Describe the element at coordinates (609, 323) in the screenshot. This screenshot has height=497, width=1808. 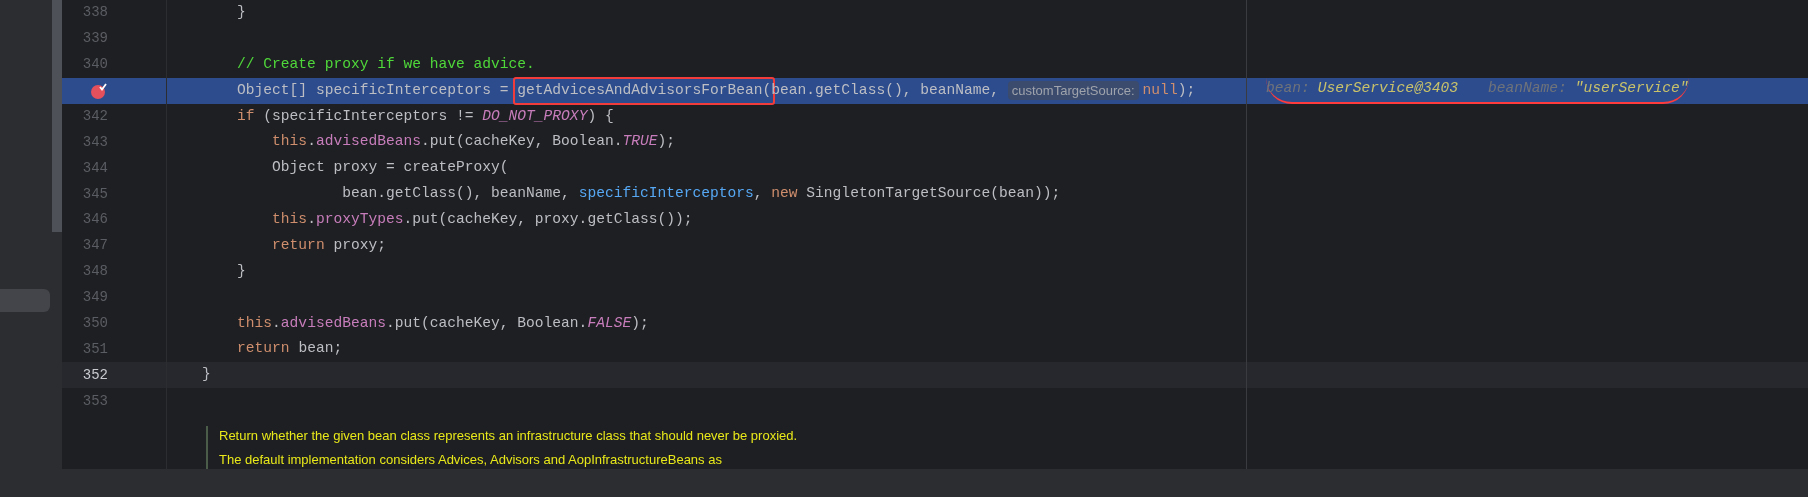
I see `code-token: FALSE` at that location.